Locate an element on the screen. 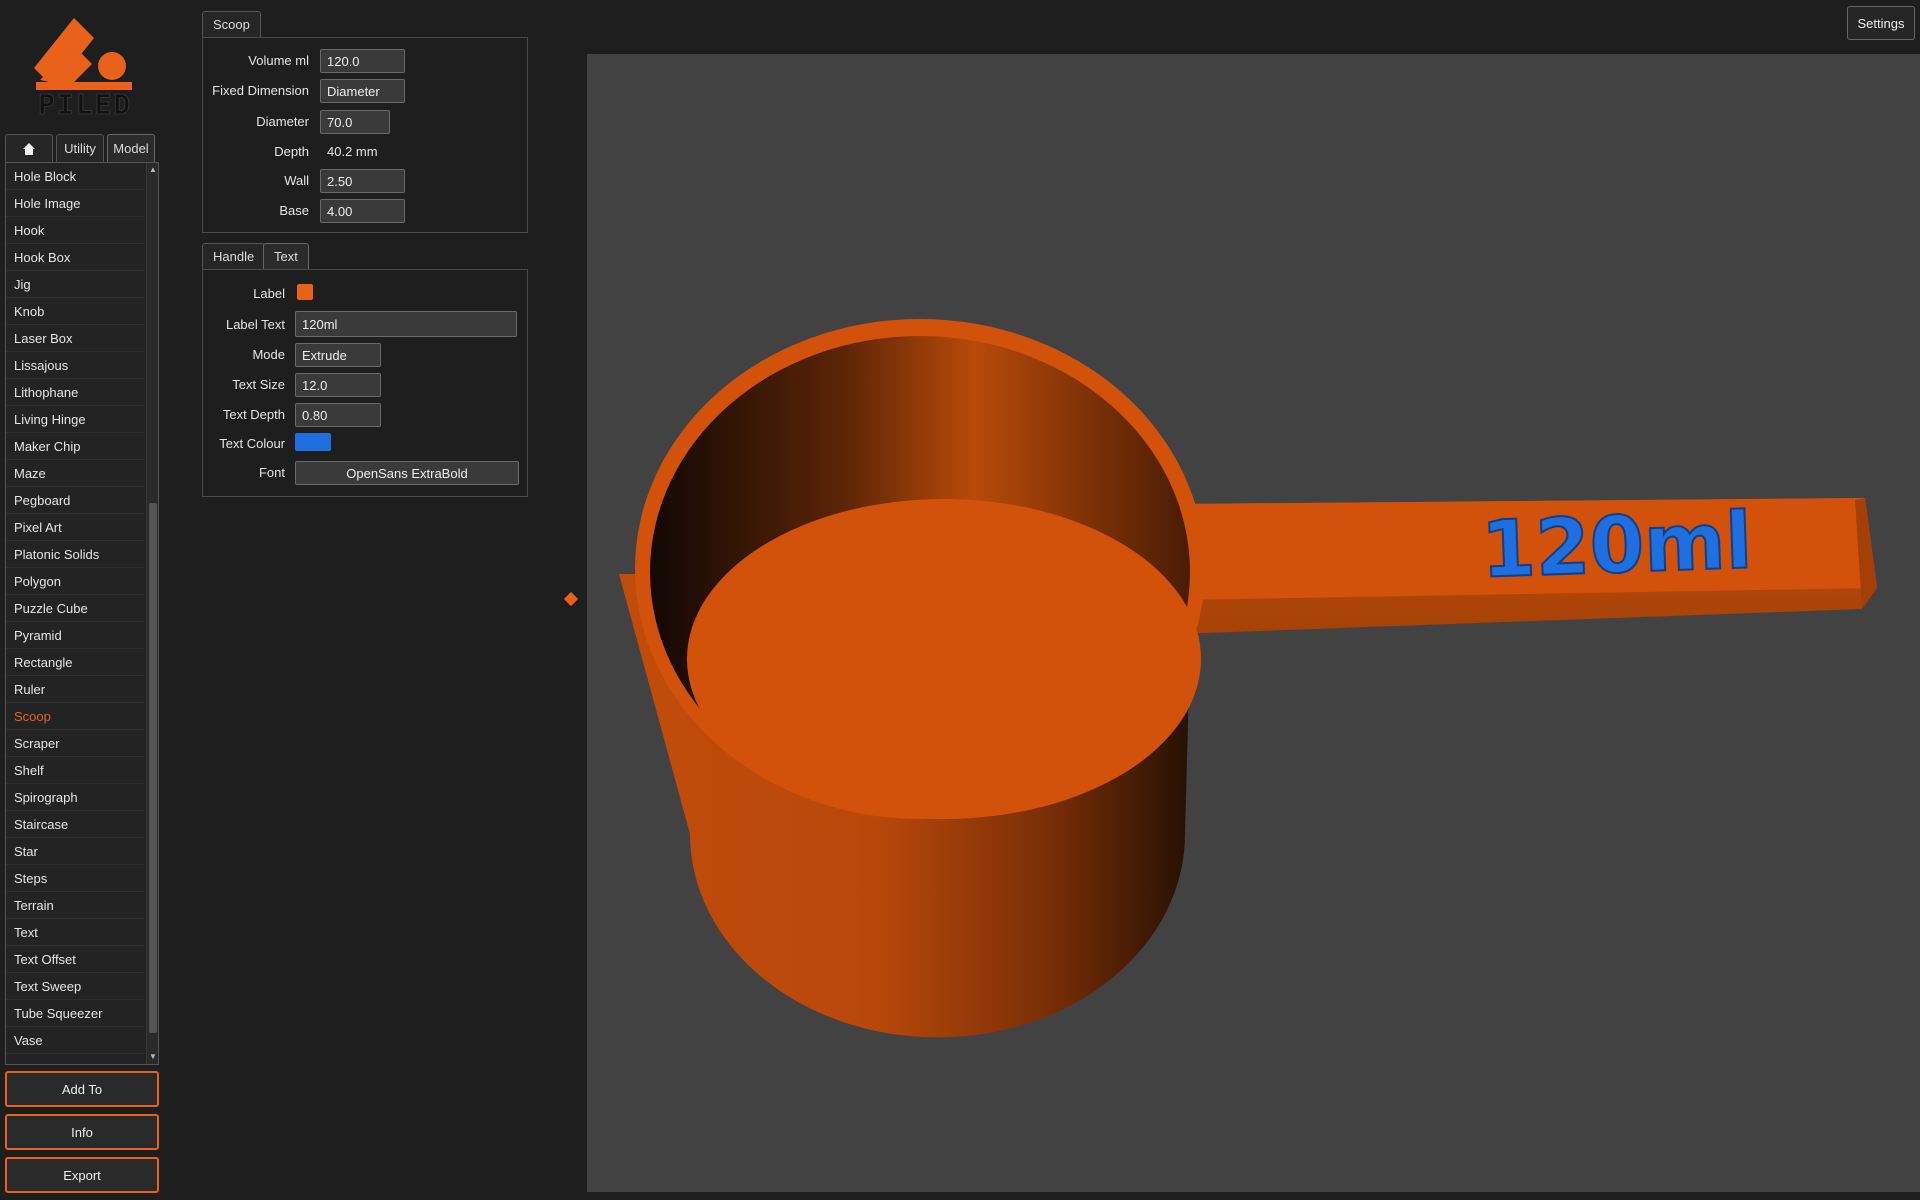  list-item: Pixel Art is located at coordinates (75, 527).